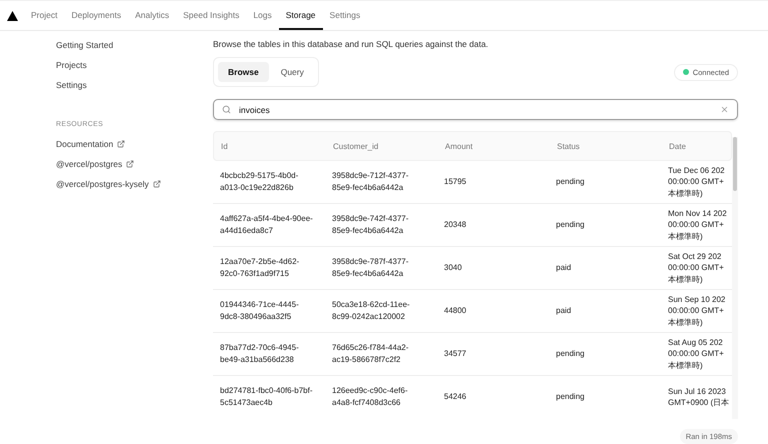 This screenshot has width=768, height=444. Describe the element at coordinates (456, 311) in the screenshot. I see `table-cell-text: 44800` at that location.